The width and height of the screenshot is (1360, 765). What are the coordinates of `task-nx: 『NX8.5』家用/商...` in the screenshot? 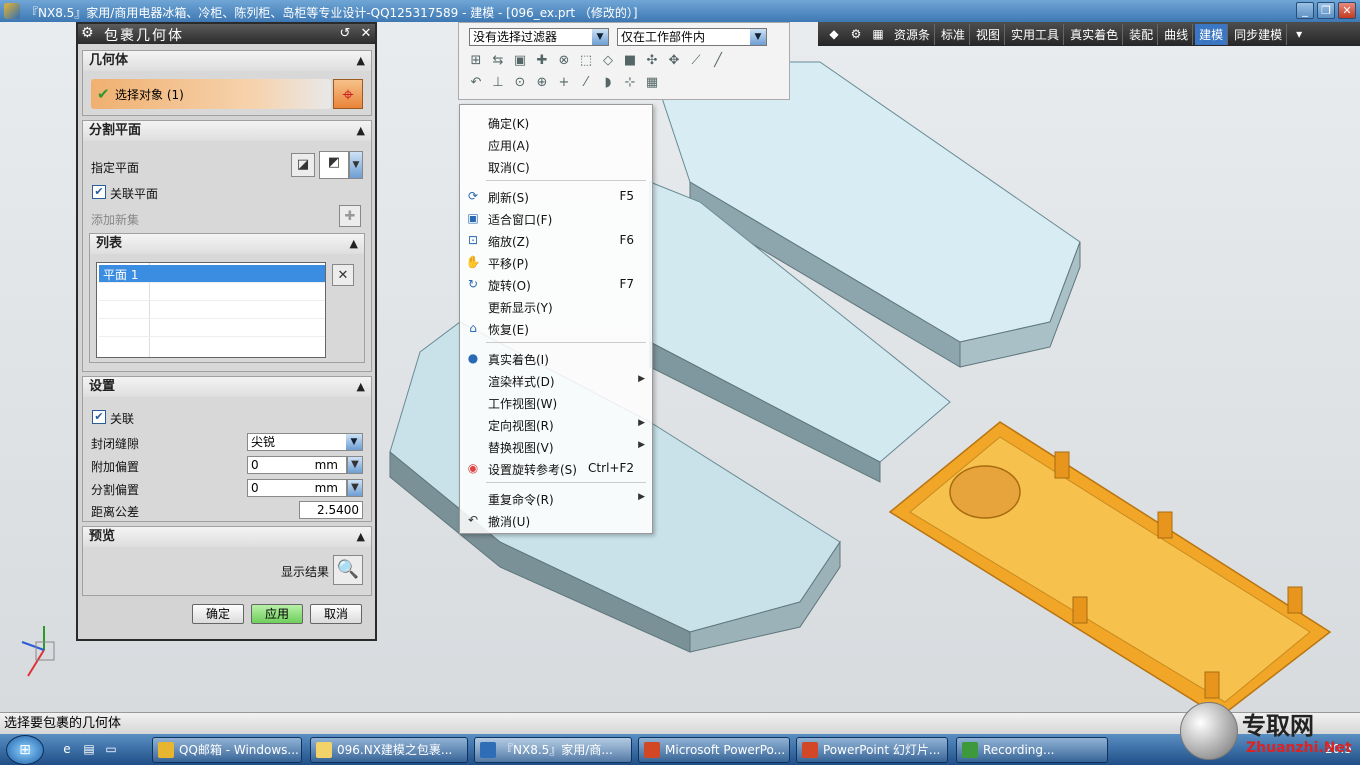 It's located at (553, 750).